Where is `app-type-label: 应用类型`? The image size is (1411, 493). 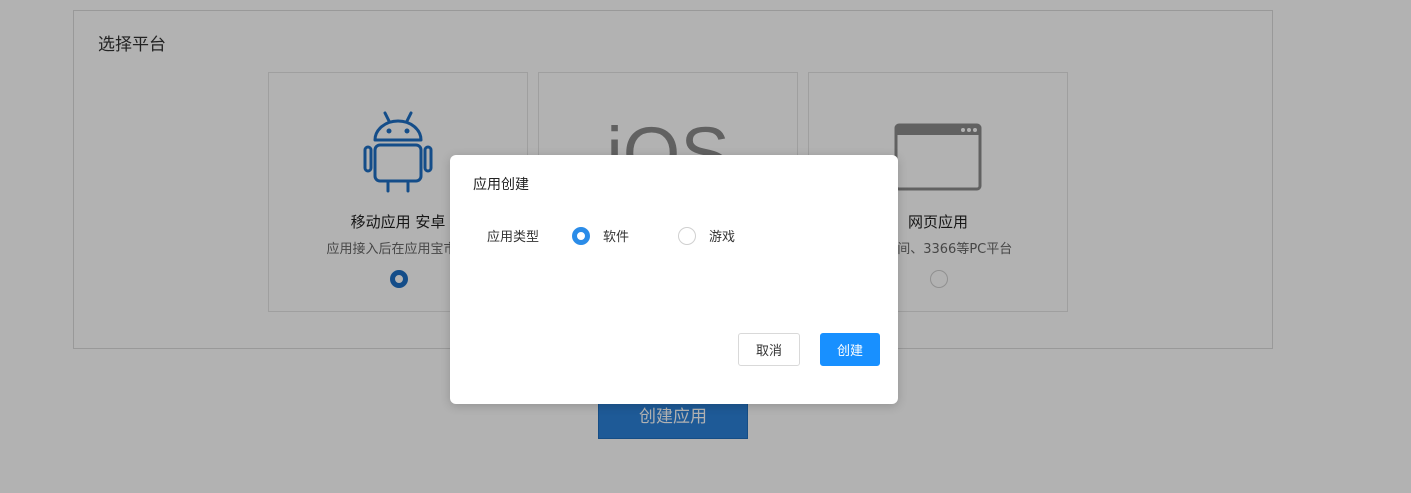 app-type-label: 应用类型 is located at coordinates (513, 237).